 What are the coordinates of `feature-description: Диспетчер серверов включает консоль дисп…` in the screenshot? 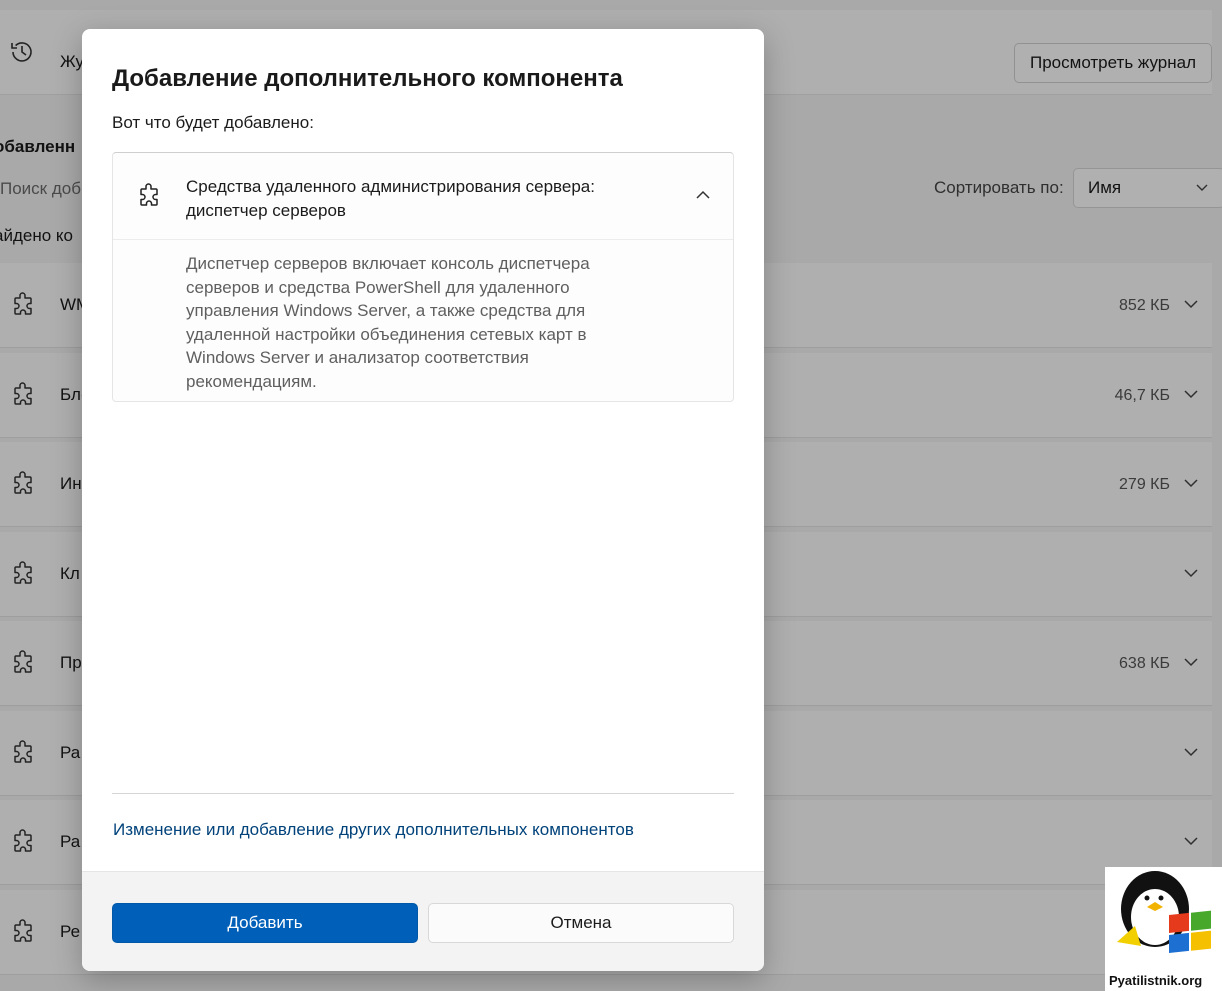 It's located at (388, 322).